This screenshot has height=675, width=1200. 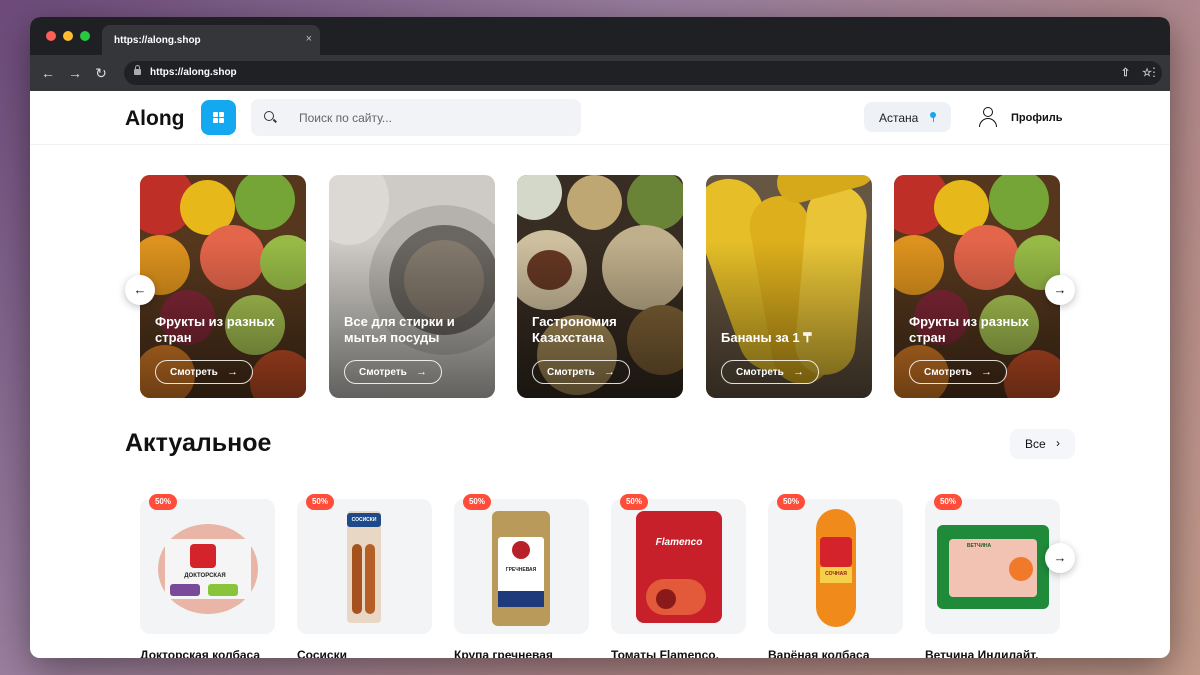 What do you see at coordinates (678, 566) in the screenshot?
I see `product-image: Flamenco` at bounding box center [678, 566].